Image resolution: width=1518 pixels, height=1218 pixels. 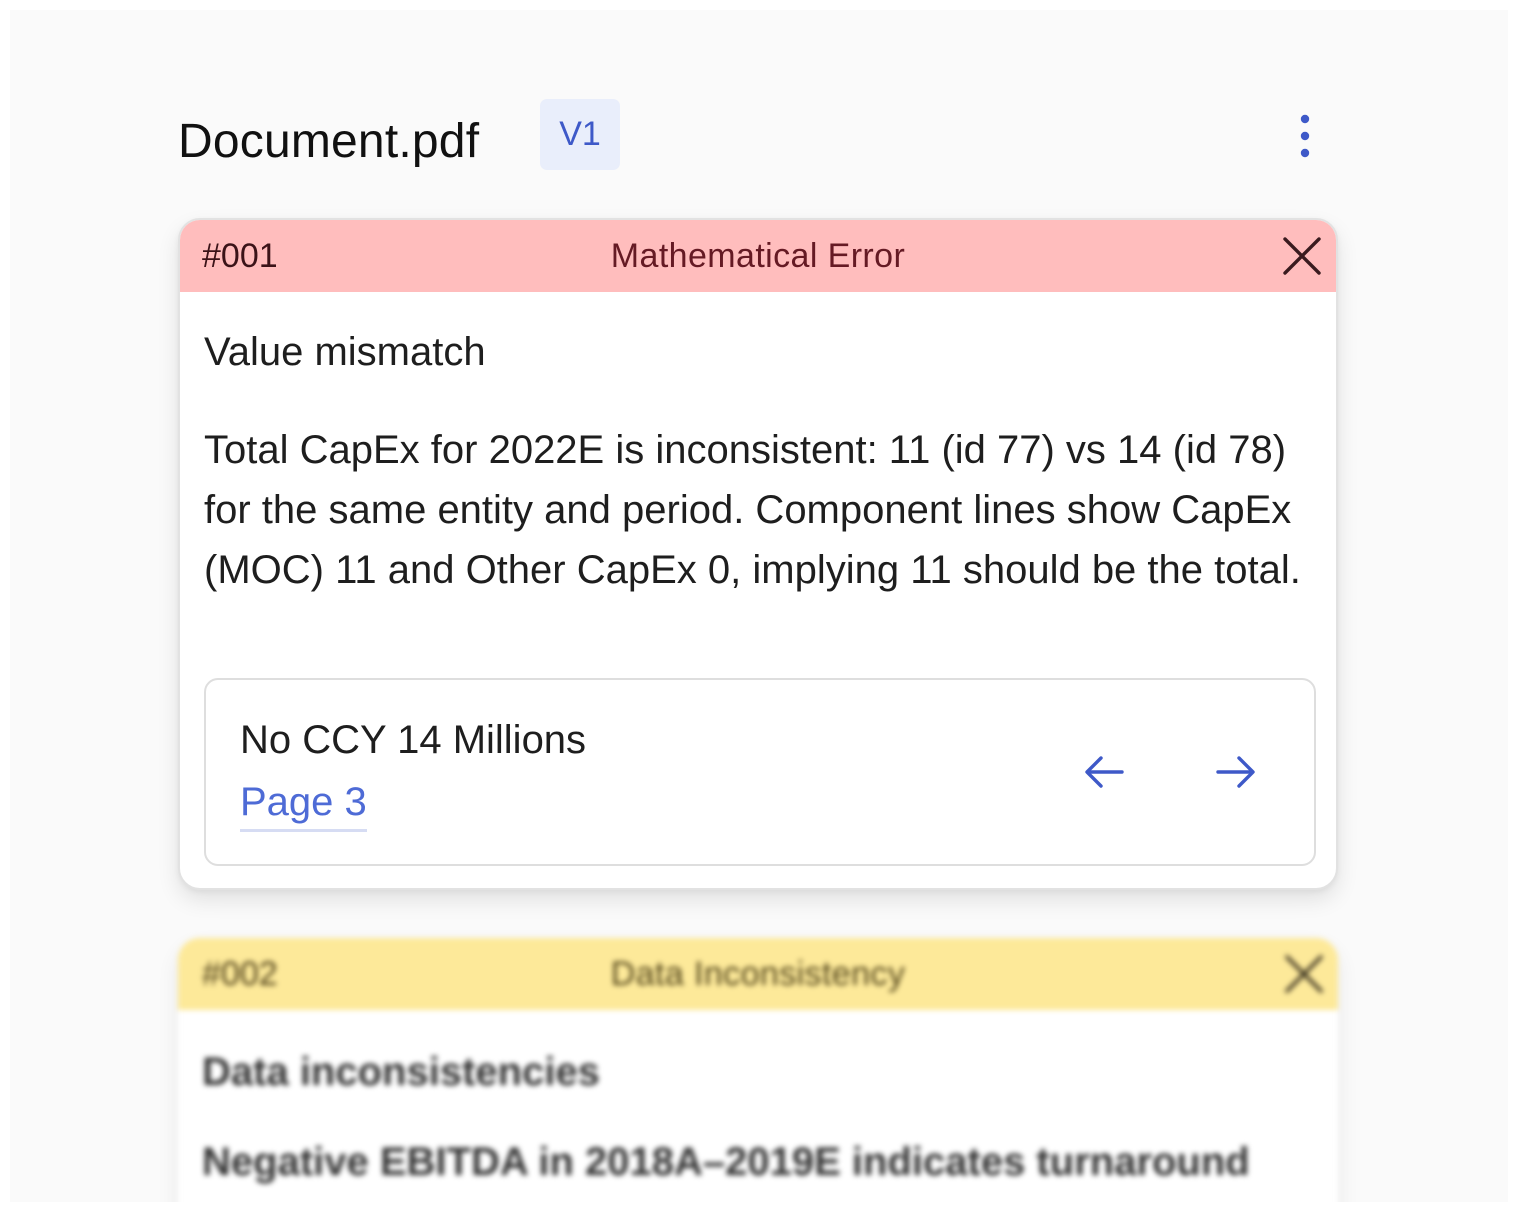 What do you see at coordinates (760, 772) in the screenshot?
I see `source-reference: No CCY 14 Millions Page 3` at bounding box center [760, 772].